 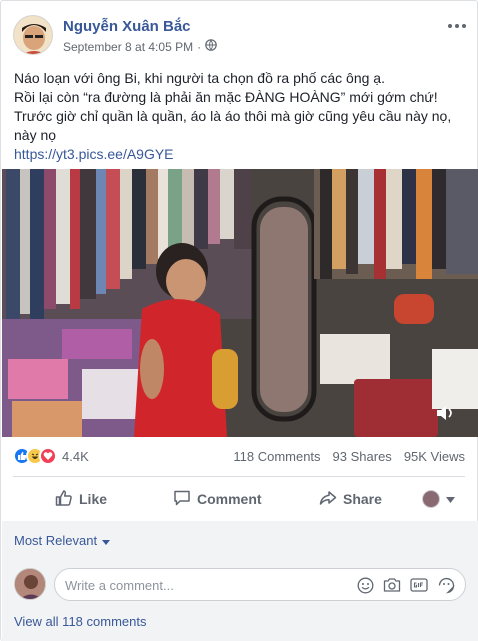 What do you see at coordinates (431, 499) in the screenshot?
I see `page-avatar` at bounding box center [431, 499].